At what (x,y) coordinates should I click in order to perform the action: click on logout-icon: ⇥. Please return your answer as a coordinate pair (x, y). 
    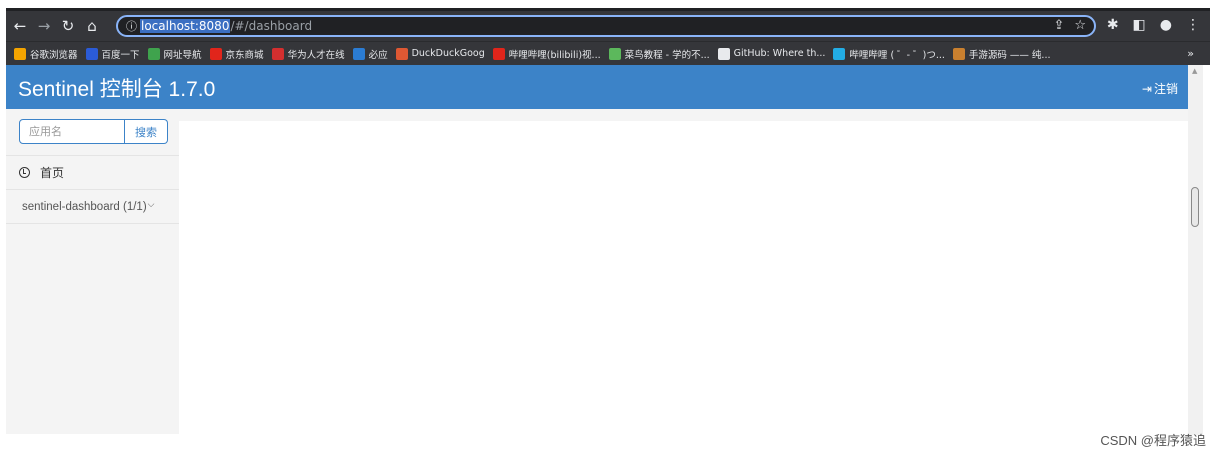
    Looking at the image, I should click on (1146, 88).